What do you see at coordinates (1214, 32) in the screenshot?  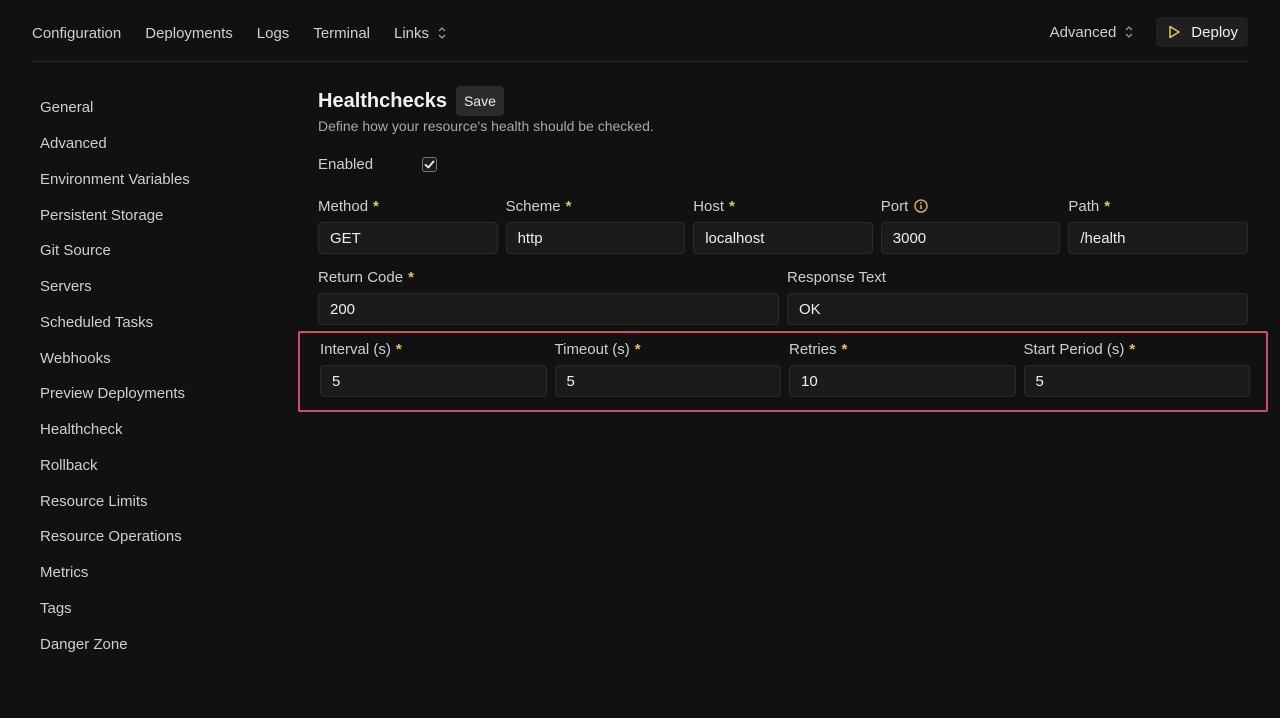 I see `deploy-button-label: Deploy` at bounding box center [1214, 32].